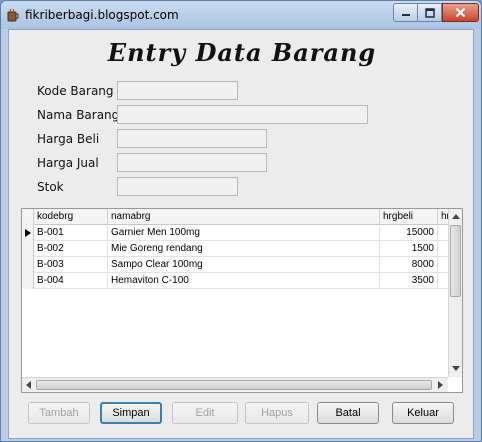 The height and width of the screenshot is (442, 482). Describe the element at coordinates (348, 413) in the screenshot. I see `batal-button: Batal` at that location.